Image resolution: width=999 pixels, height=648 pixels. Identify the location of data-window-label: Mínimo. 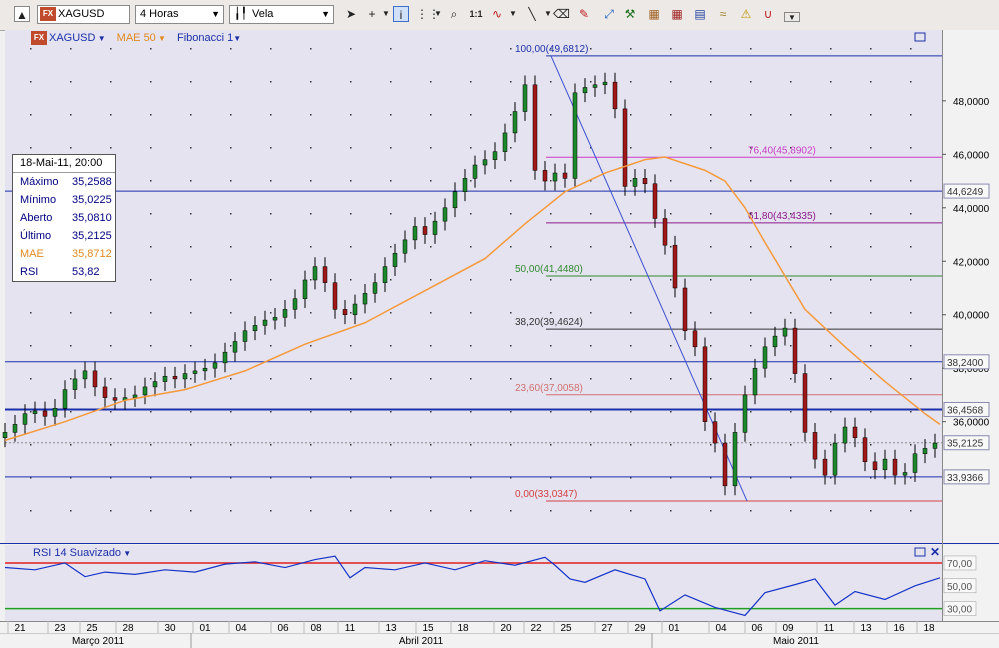
(38, 200).